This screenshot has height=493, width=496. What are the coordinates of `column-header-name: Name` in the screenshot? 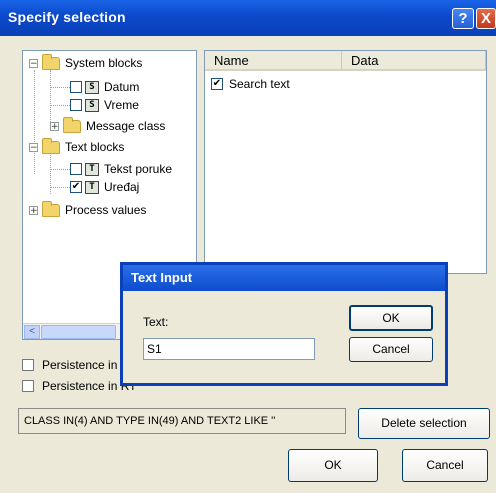 It's located at (273, 61).